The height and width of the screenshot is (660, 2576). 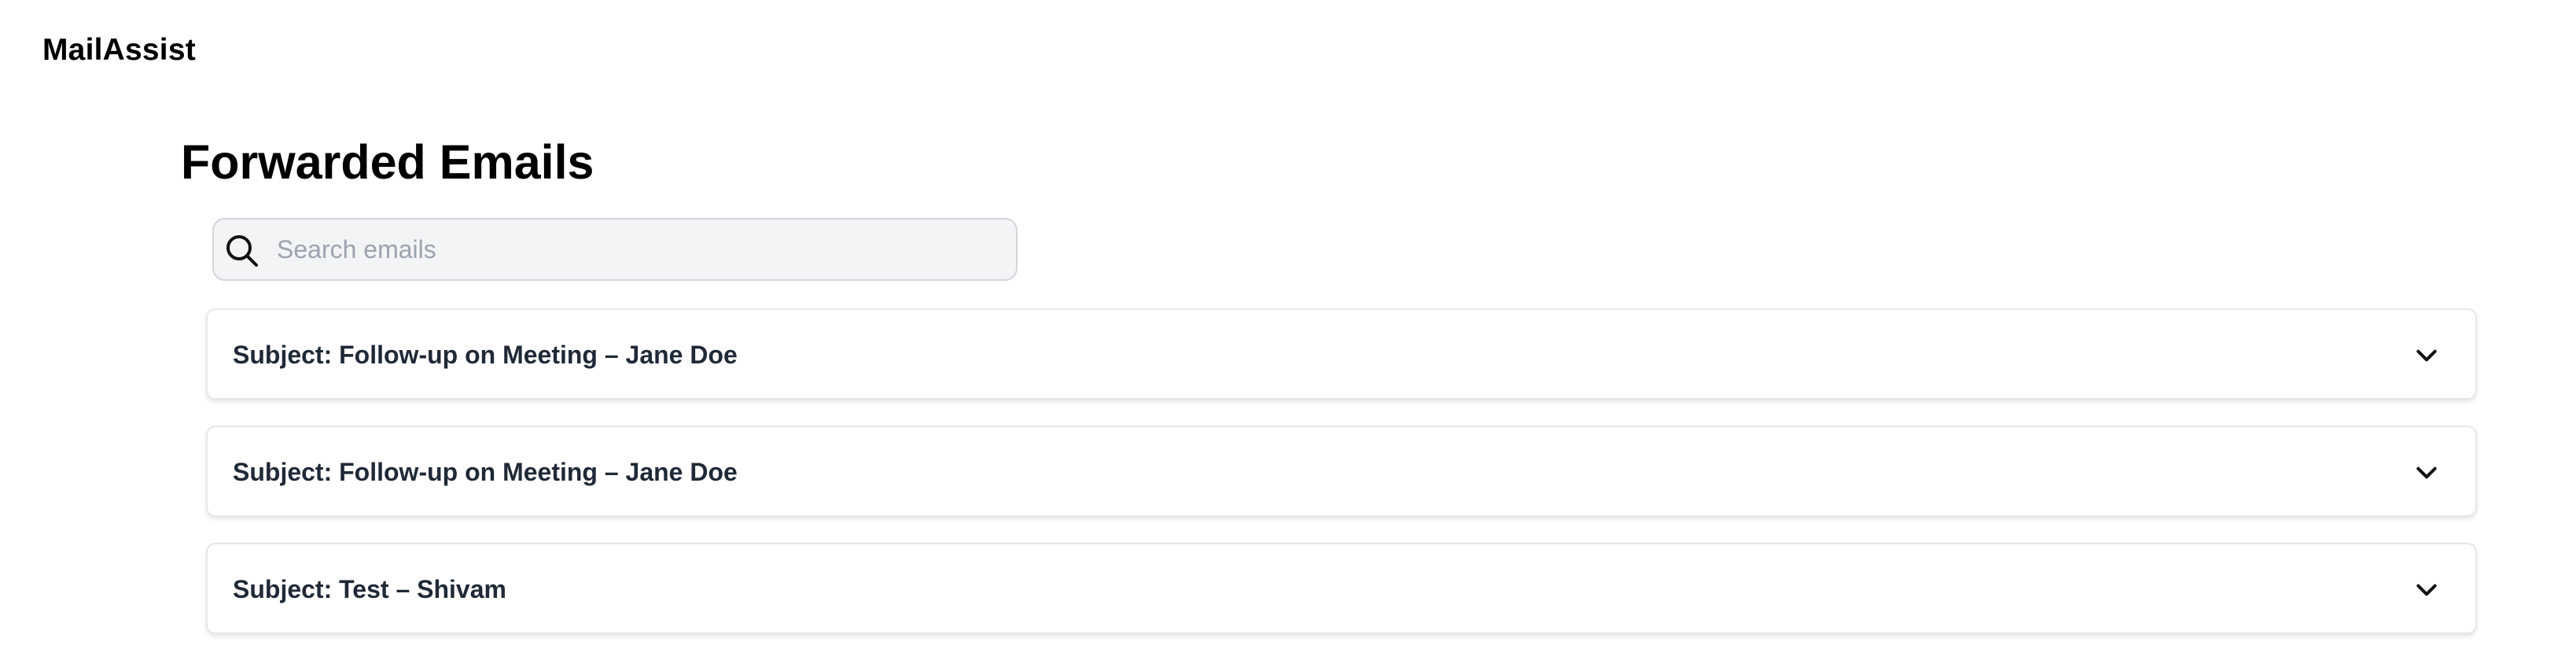 What do you see at coordinates (638, 249) in the screenshot?
I see `search-input` at bounding box center [638, 249].